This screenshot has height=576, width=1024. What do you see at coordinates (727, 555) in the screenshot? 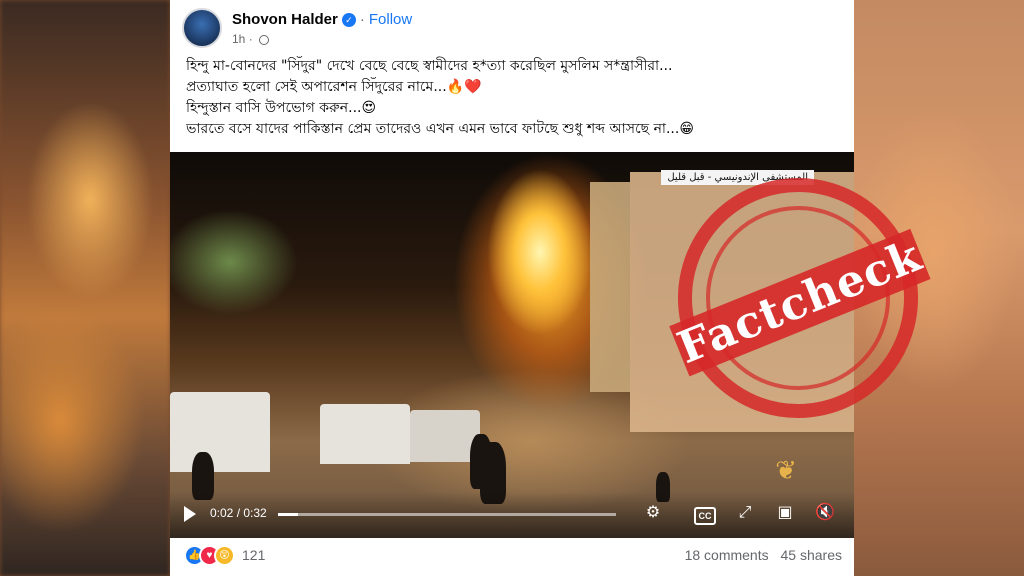
I see `comments-count: 18 comments` at bounding box center [727, 555].